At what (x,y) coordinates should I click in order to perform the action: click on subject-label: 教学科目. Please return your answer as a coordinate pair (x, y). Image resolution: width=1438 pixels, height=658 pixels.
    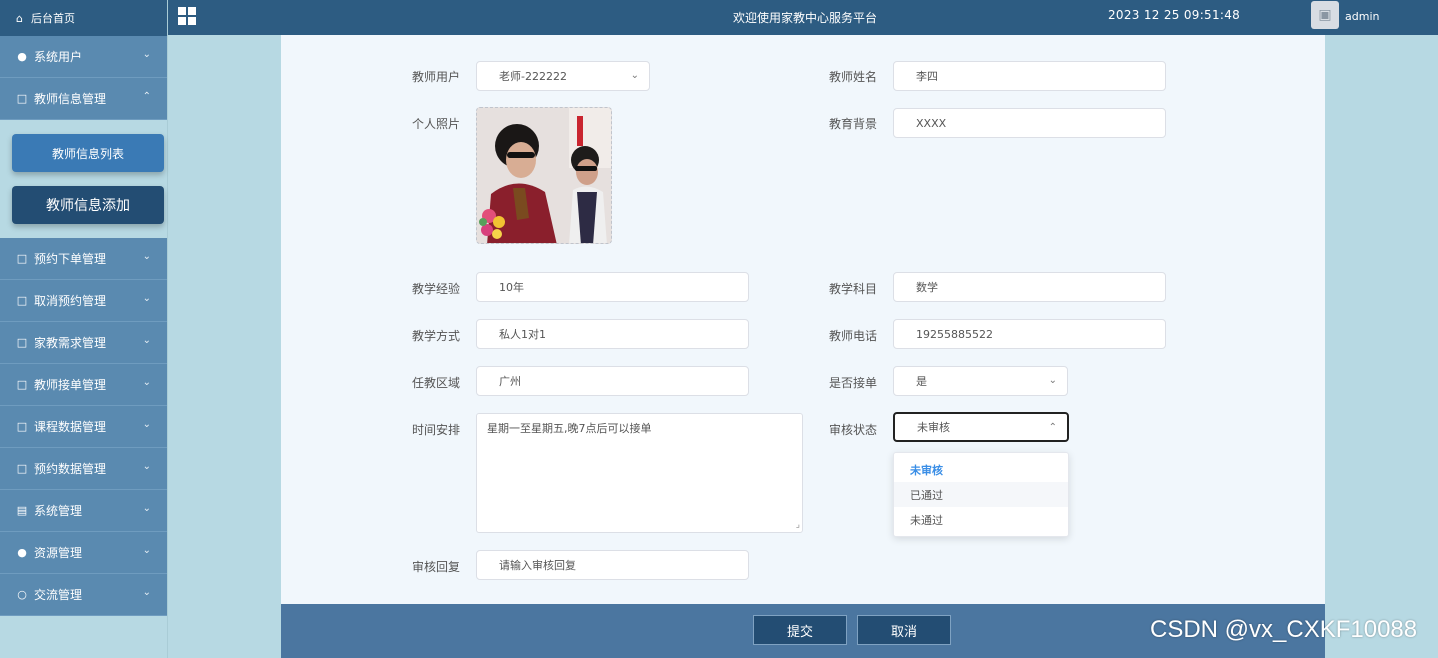
    Looking at the image, I should click on (852, 289).